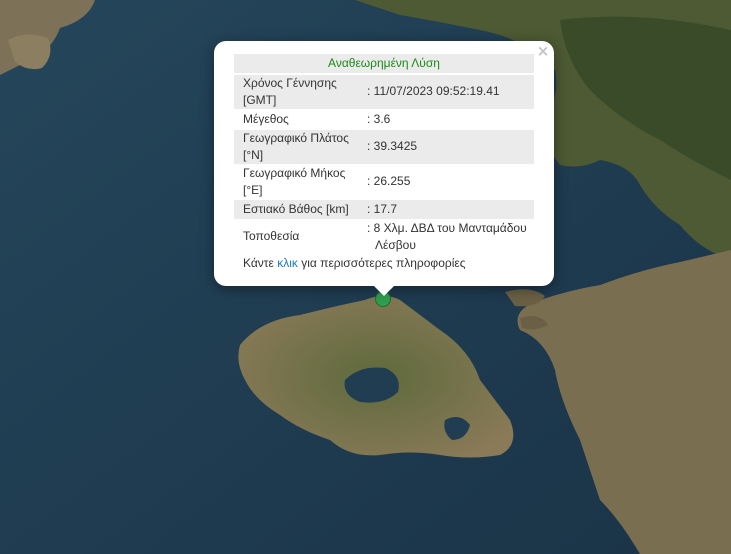 This screenshot has width=731, height=554. Describe the element at coordinates (447, 228) in the screenshot. I see `location-value: : 8 Χλμ. ΔΒΔ του Μανταμάδου` at that location.